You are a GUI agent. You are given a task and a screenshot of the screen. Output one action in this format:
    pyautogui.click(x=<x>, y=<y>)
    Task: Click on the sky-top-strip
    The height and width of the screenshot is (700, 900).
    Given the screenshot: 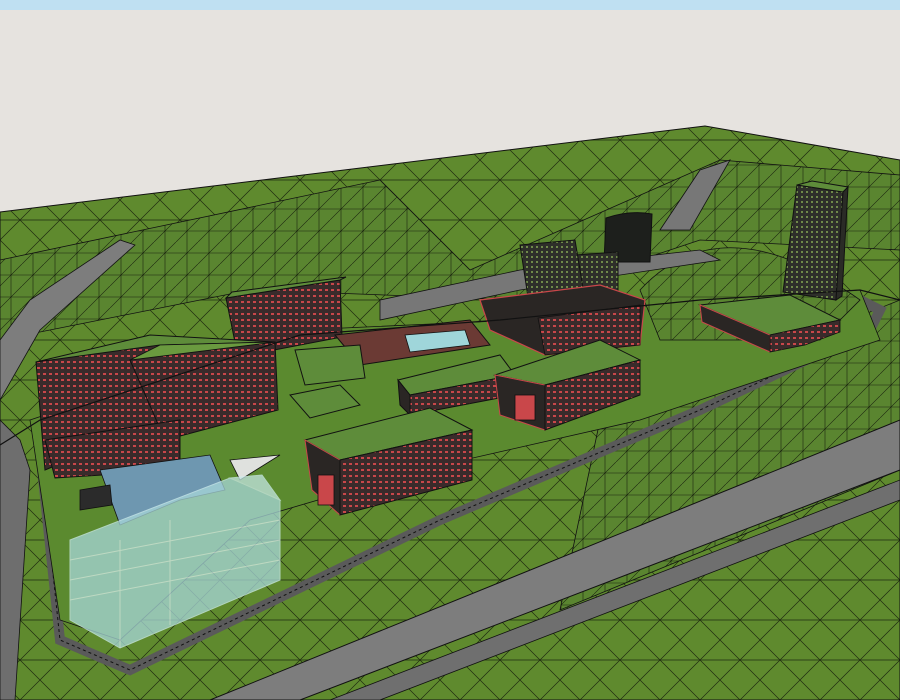 What is the action you would take?
    pyautogui.click(x=450, y=5)
    